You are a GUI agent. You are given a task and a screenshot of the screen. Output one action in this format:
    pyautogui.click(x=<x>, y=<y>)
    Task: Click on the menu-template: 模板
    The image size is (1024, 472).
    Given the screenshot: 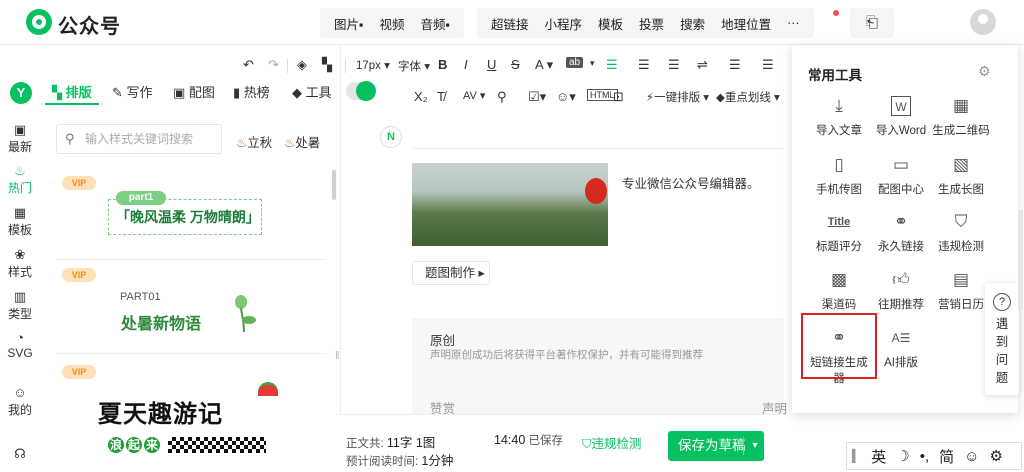 What is the action you would take?
    pyautogui.click(x=610, y=23)
    